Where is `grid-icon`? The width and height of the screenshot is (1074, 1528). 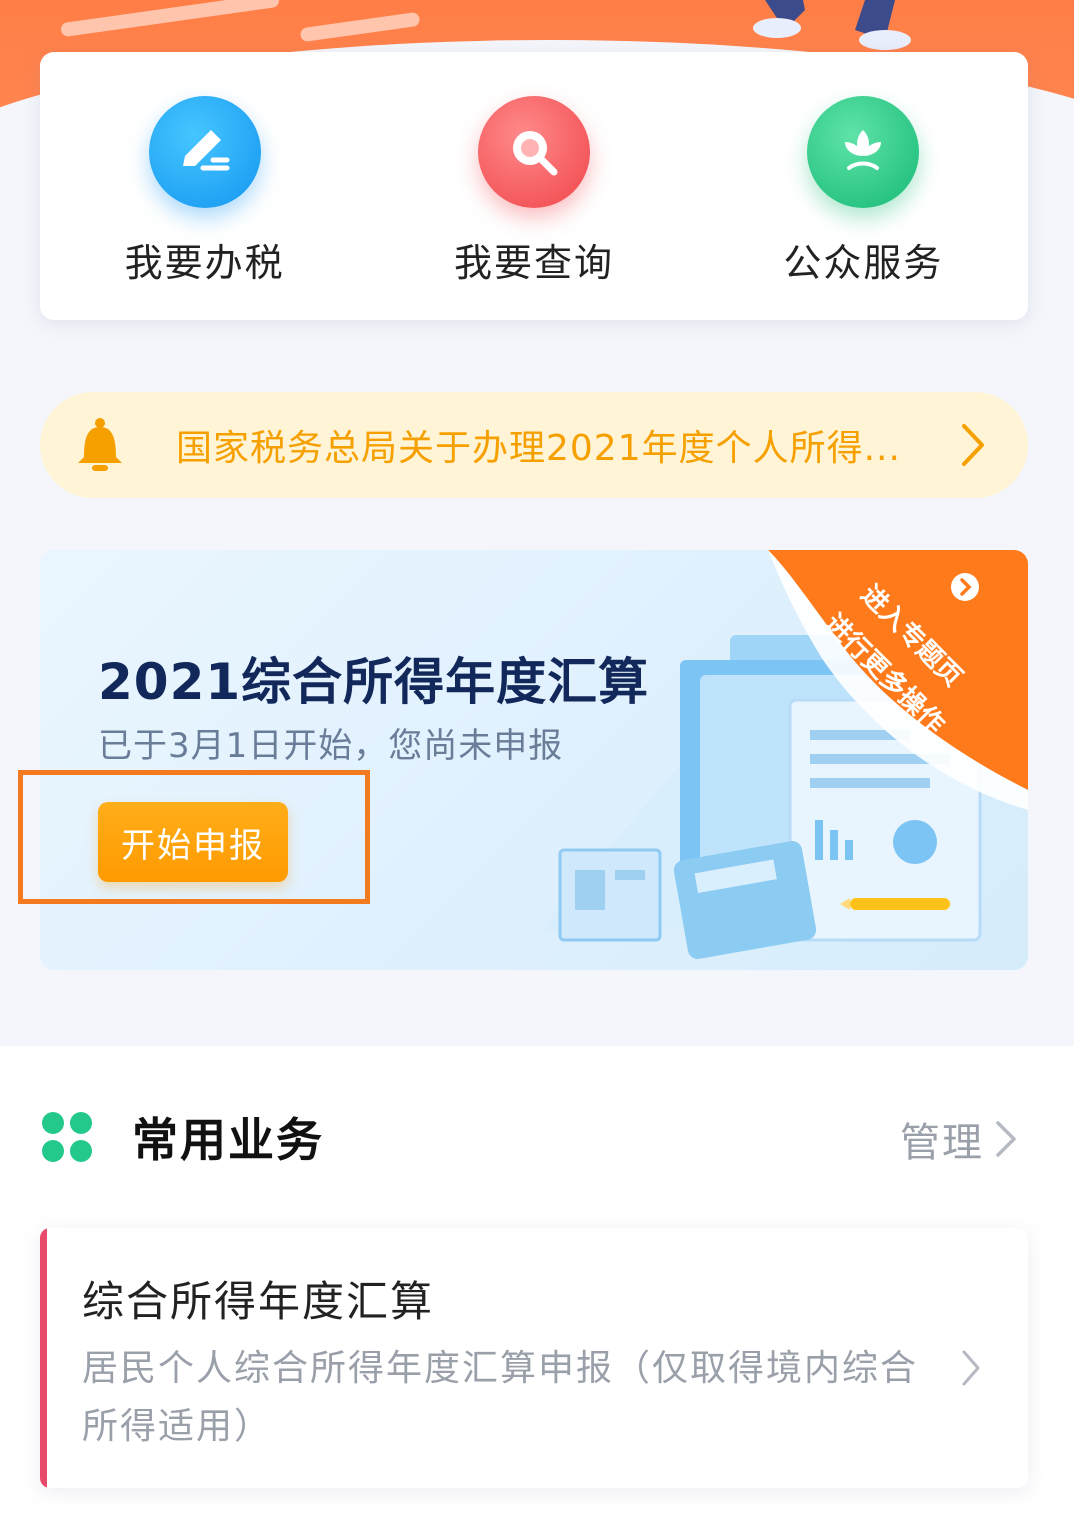
grid-icon is located at coordinates (67, 1137).